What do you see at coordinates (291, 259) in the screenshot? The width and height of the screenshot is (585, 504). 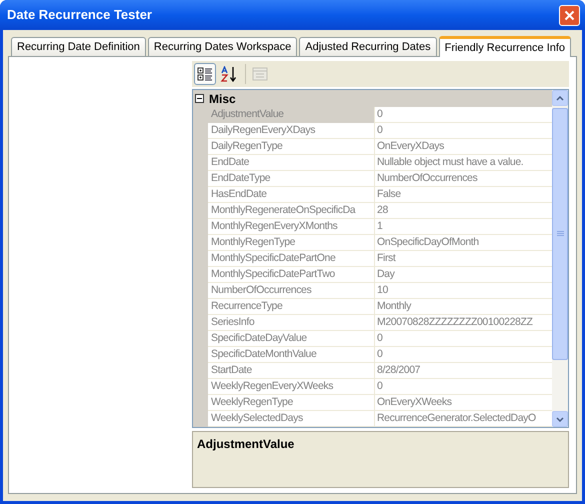 I see `property-name: MonthlySpecificDatePartOne` at bounding box center [291, 259].